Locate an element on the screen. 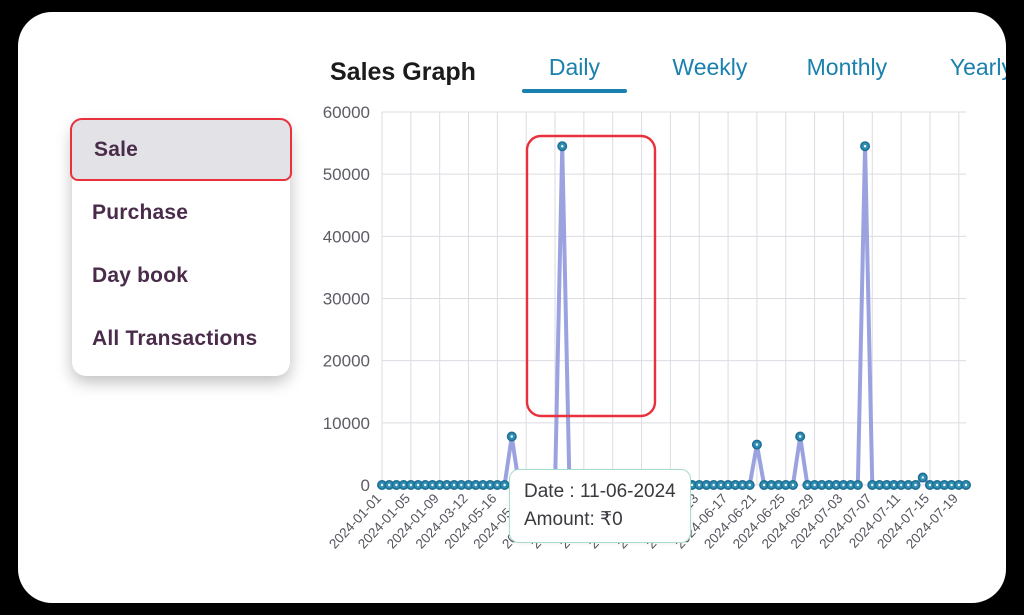 The height and width of the screenshot is (615, 1024). y-axis-tick-label: 0 is located at coordinates (365, 485).